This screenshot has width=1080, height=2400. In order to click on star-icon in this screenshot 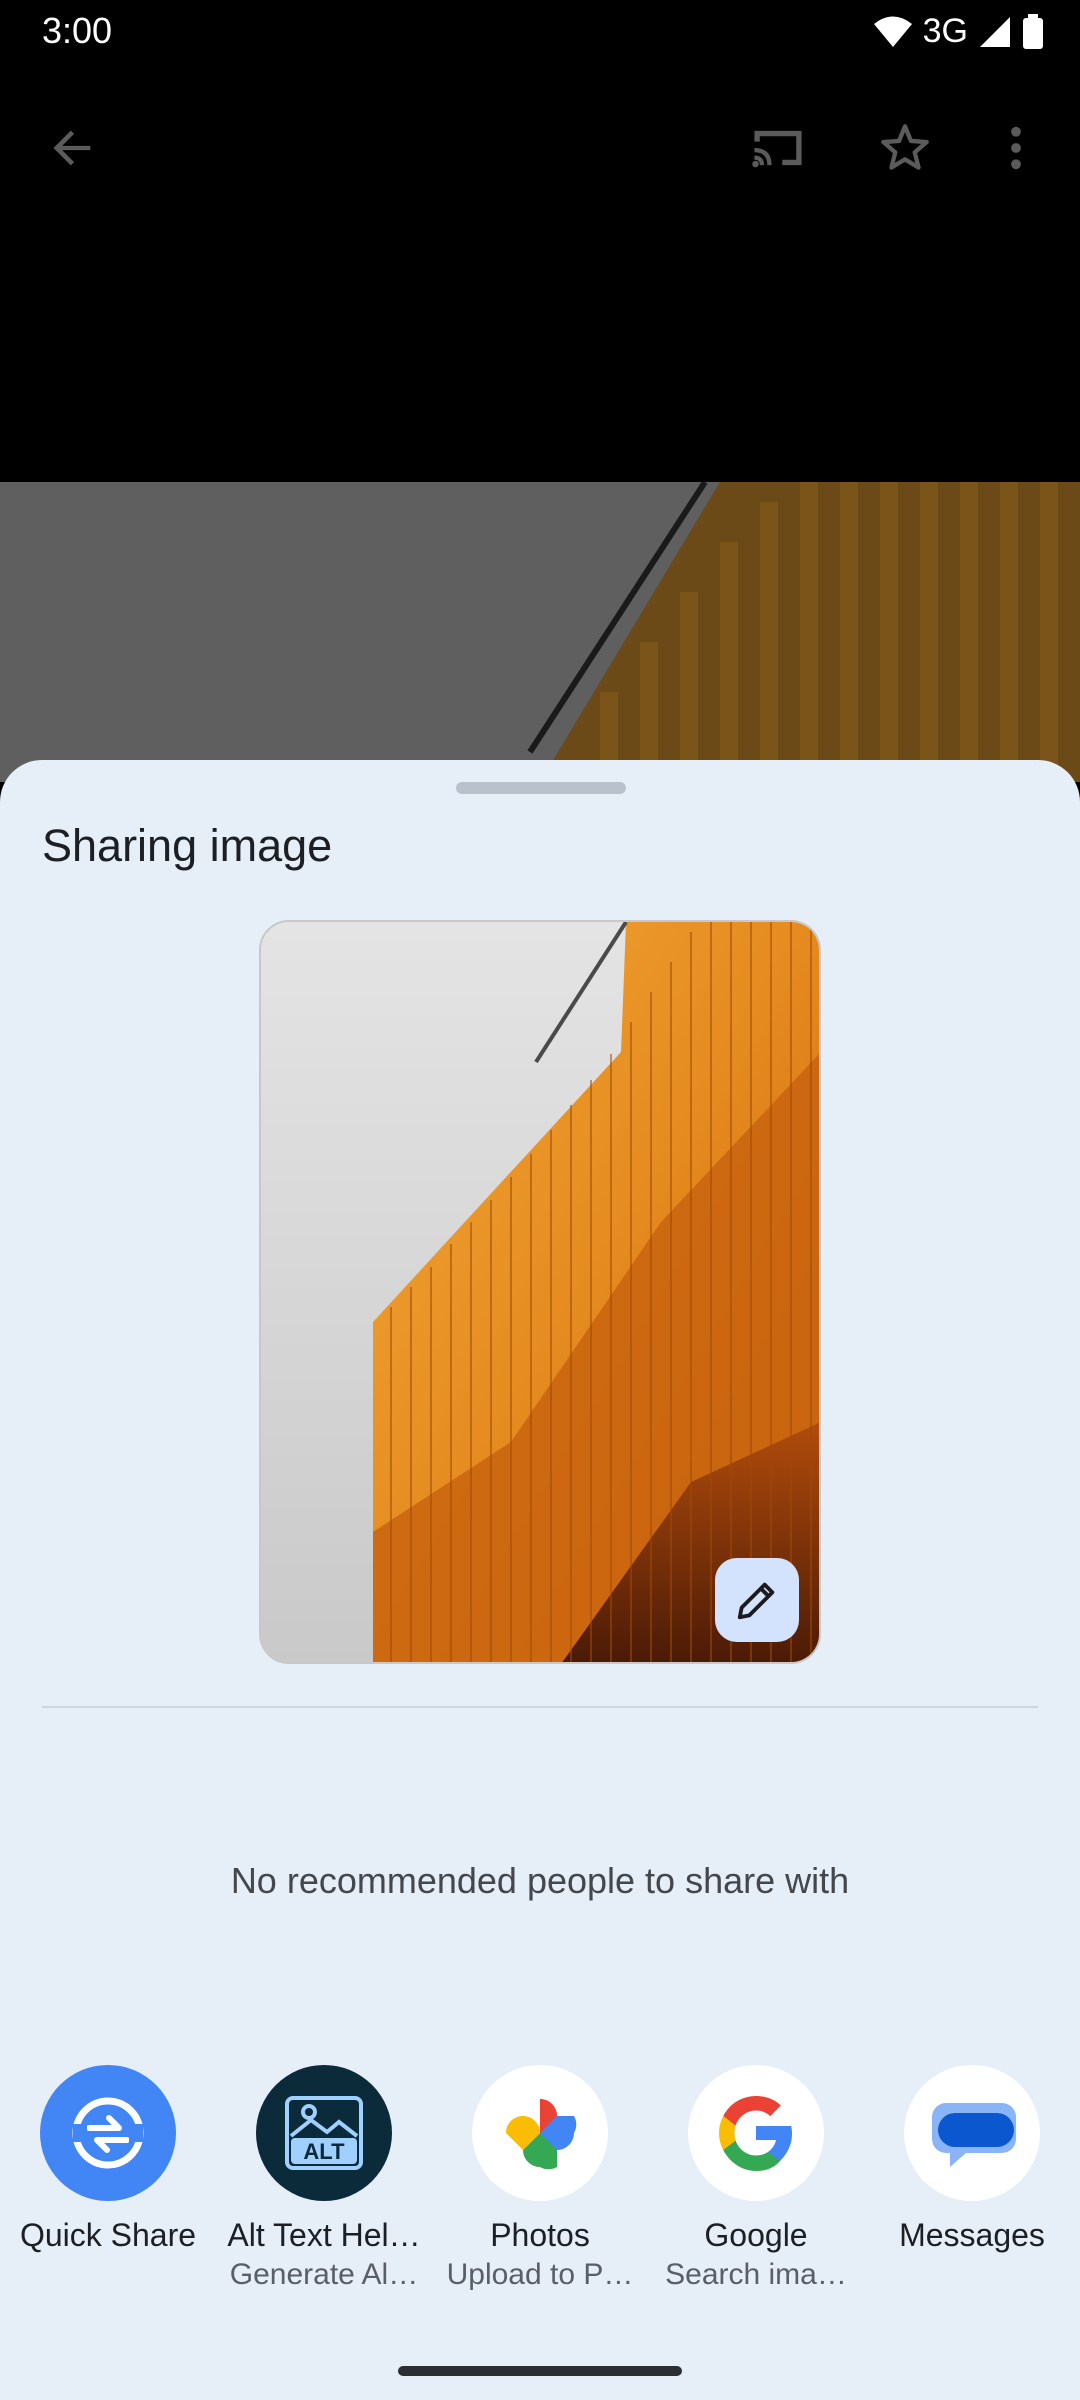, I will do `click(905, 148)`.